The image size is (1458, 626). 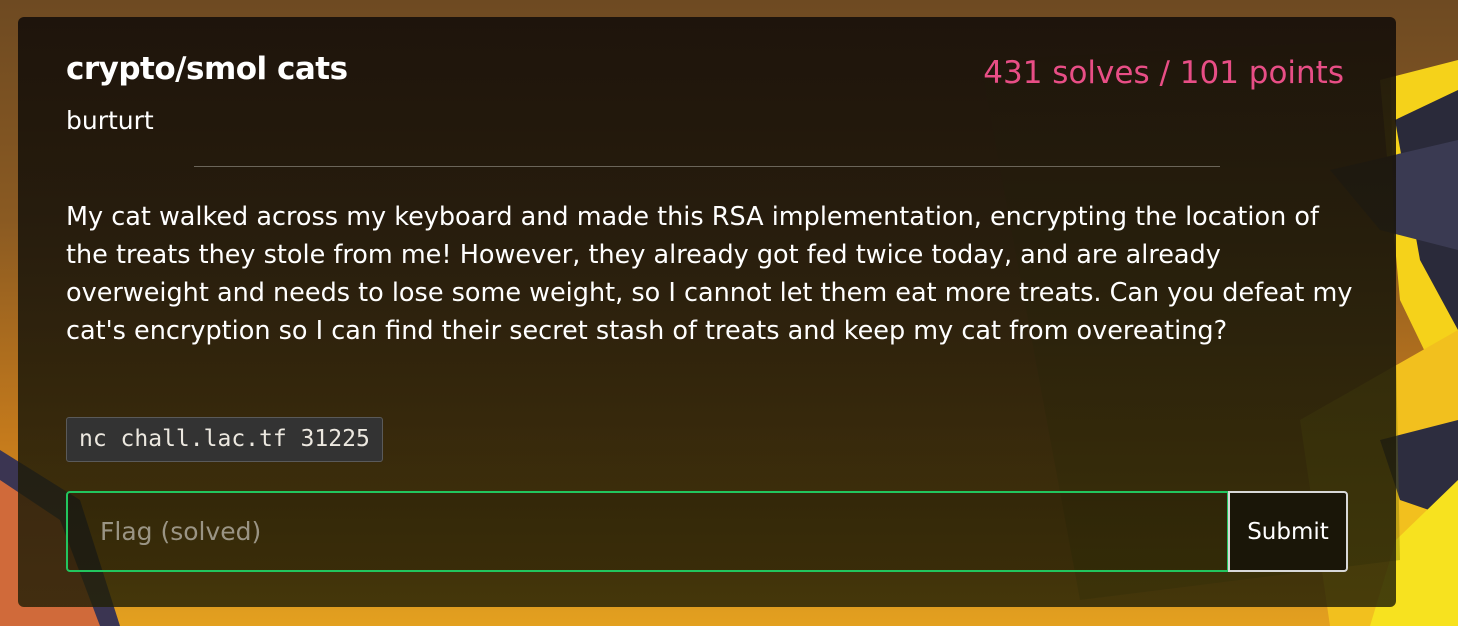 What do you see at coordinates (1163, 73) in the screenshot?
I see `solves-points-label: 431 solves / 101 points` at bounding box center [1163, 73].